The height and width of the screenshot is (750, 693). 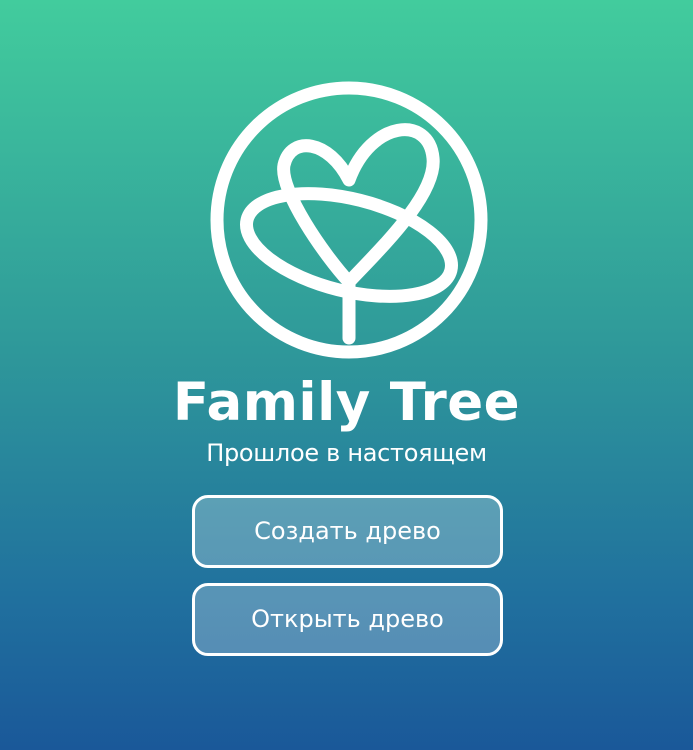 I want to click on create-tree-button: Создать древо, so click(x=347, y=531).